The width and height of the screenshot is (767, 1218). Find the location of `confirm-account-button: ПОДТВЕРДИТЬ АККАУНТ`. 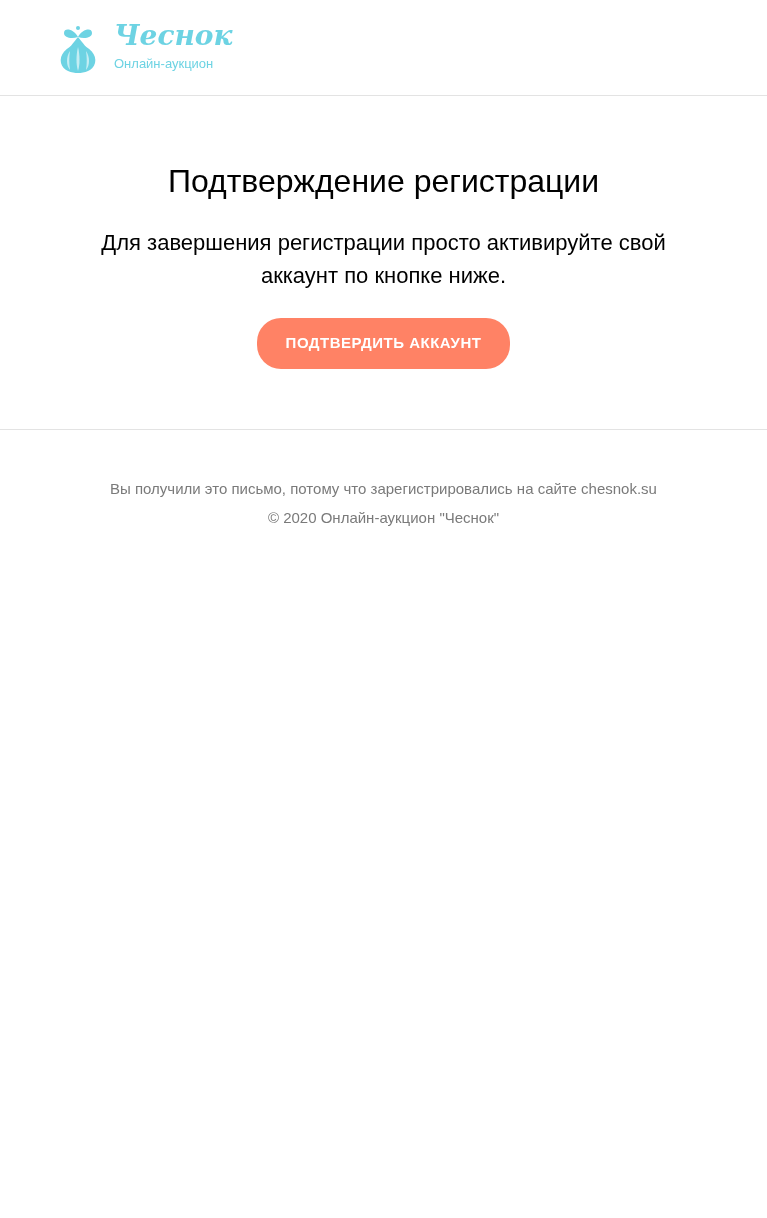

confirm-account-button: ПОДТВЕРДИТЬ АККАУНТ is located at coordinates (383, 343).